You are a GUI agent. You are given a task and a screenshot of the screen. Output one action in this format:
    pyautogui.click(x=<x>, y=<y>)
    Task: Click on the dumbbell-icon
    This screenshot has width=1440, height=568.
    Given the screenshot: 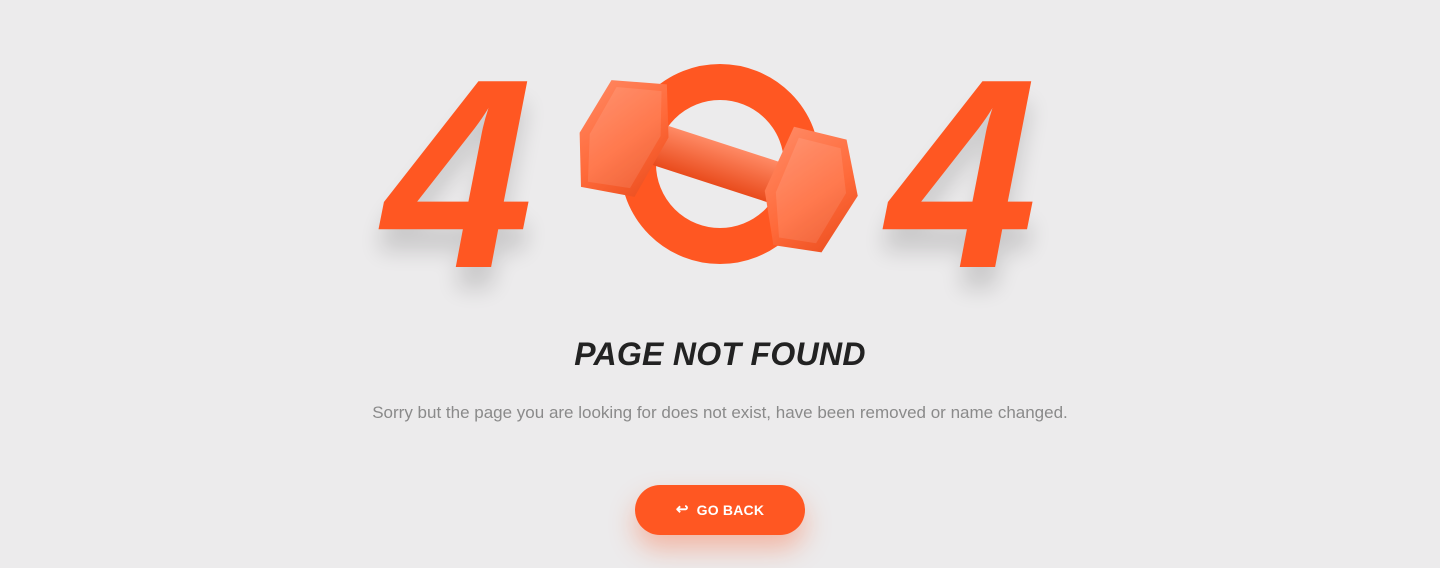 What is the action you would take?
    pyautogui.click(x=718, y=164)
    